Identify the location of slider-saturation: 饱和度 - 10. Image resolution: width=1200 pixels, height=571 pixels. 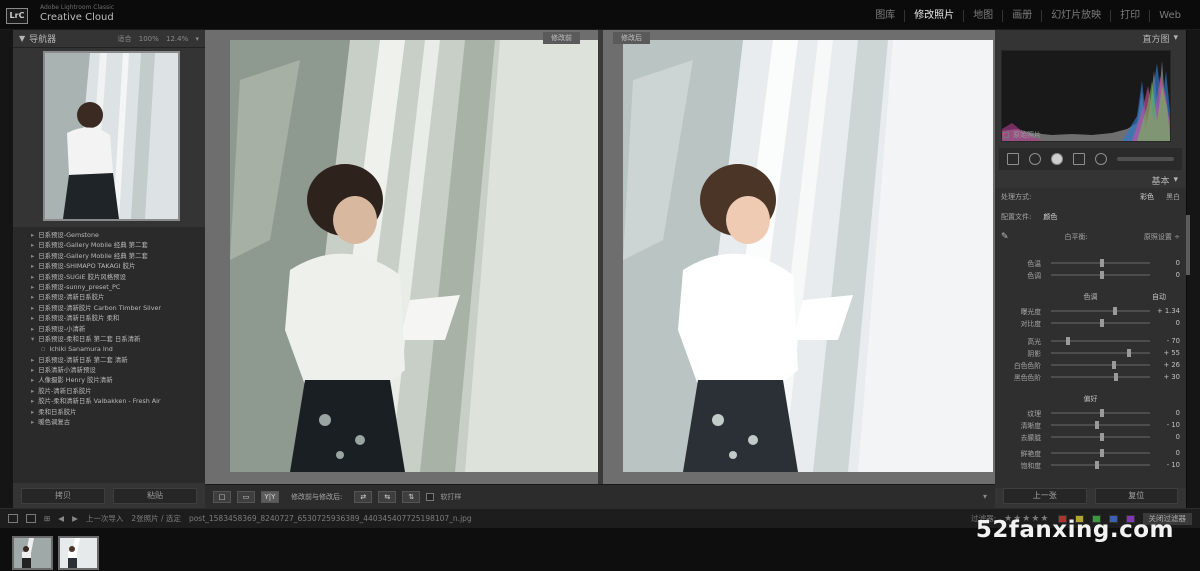
(1090, 465).